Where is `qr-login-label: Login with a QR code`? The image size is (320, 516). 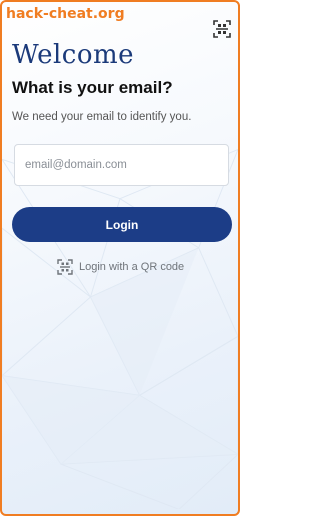
qr-login-label: Login with a QR code is located at coordinates (132, 267).